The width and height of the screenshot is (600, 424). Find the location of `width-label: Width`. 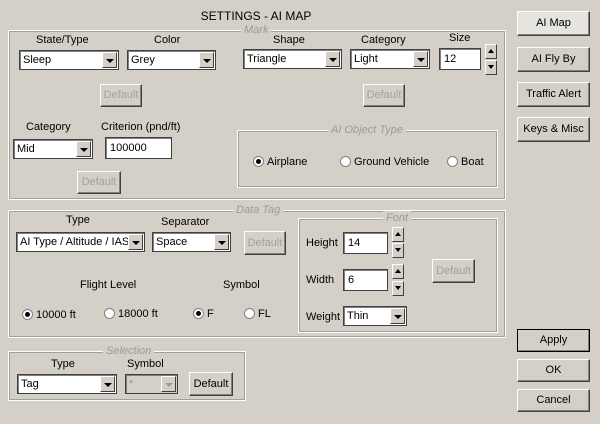

width-label: Width is located at coordinates (320, 280).